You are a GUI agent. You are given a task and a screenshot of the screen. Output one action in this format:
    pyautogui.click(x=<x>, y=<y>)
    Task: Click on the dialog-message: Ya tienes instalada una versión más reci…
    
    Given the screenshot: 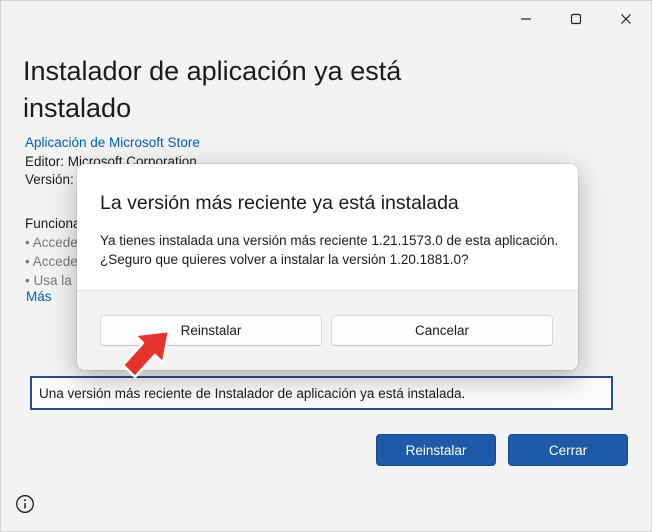 What is the action you would take?
    pyautogui.click(x=335, y=250)
    